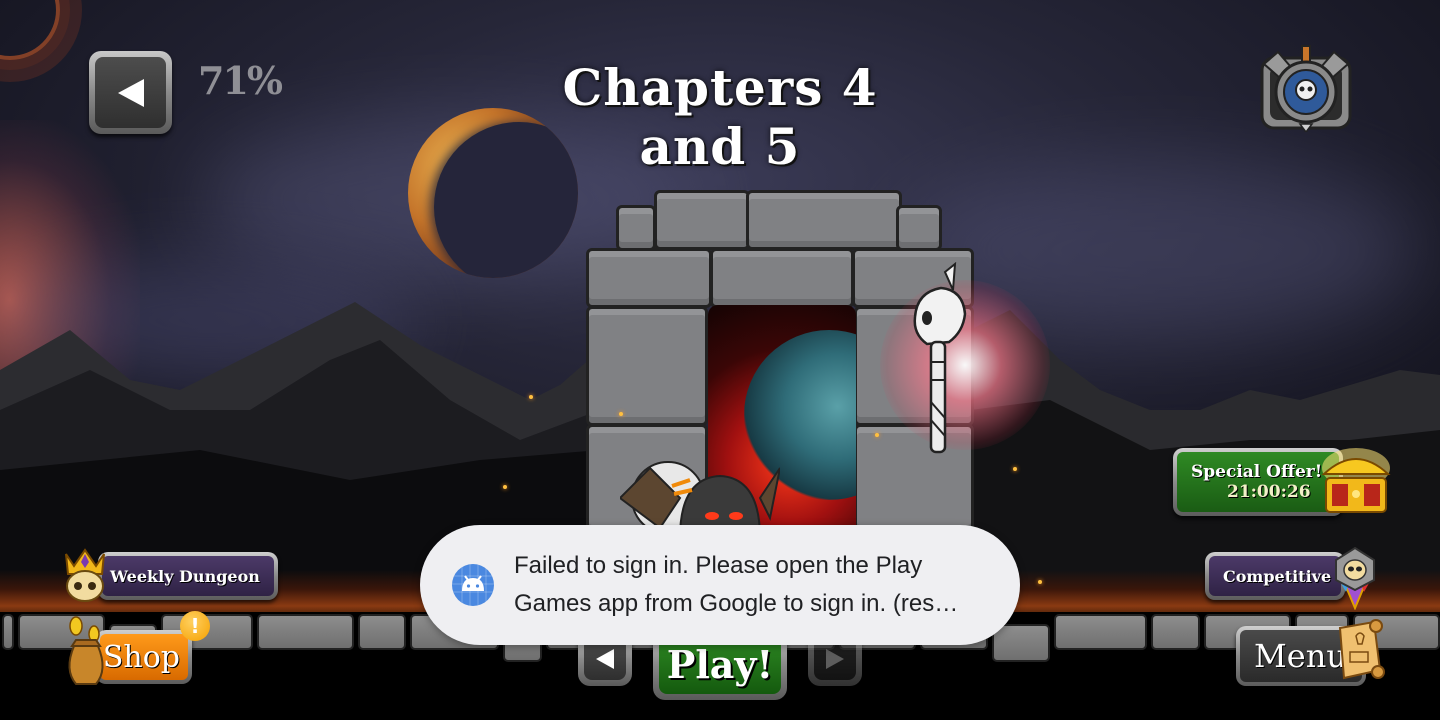  What do you see at coordinates (185, 576) in the screenshot?
I see `weekly-dungeon-label: Weekly Dungeon` at bounding box center [185, 576].